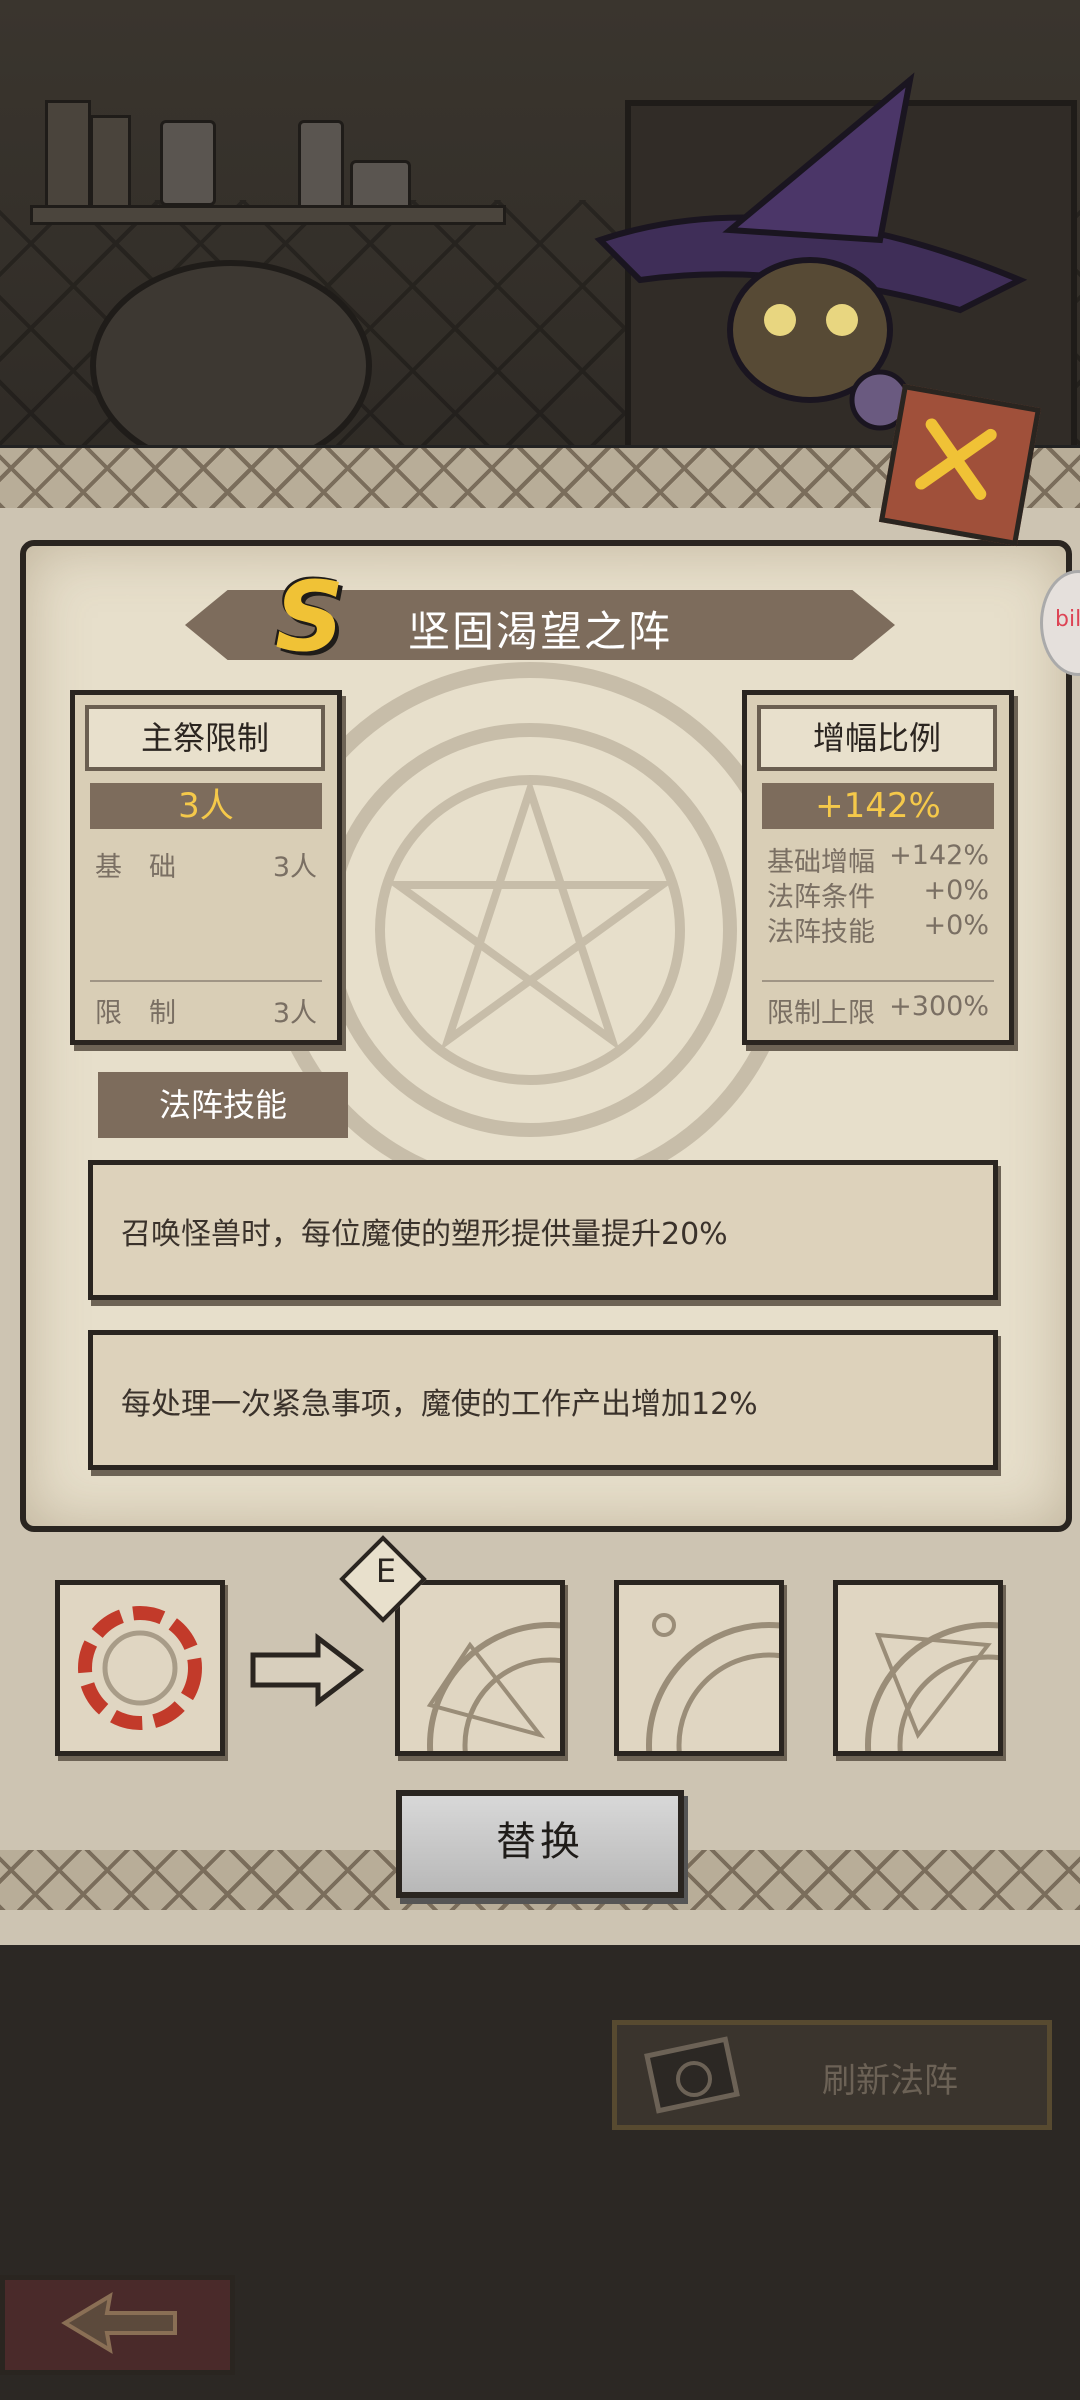  What do you see at coordinates (223, 1105) in the screenshot?
I see `skill-section-tab: 法阵技能` at bounding box center [223, 1105].